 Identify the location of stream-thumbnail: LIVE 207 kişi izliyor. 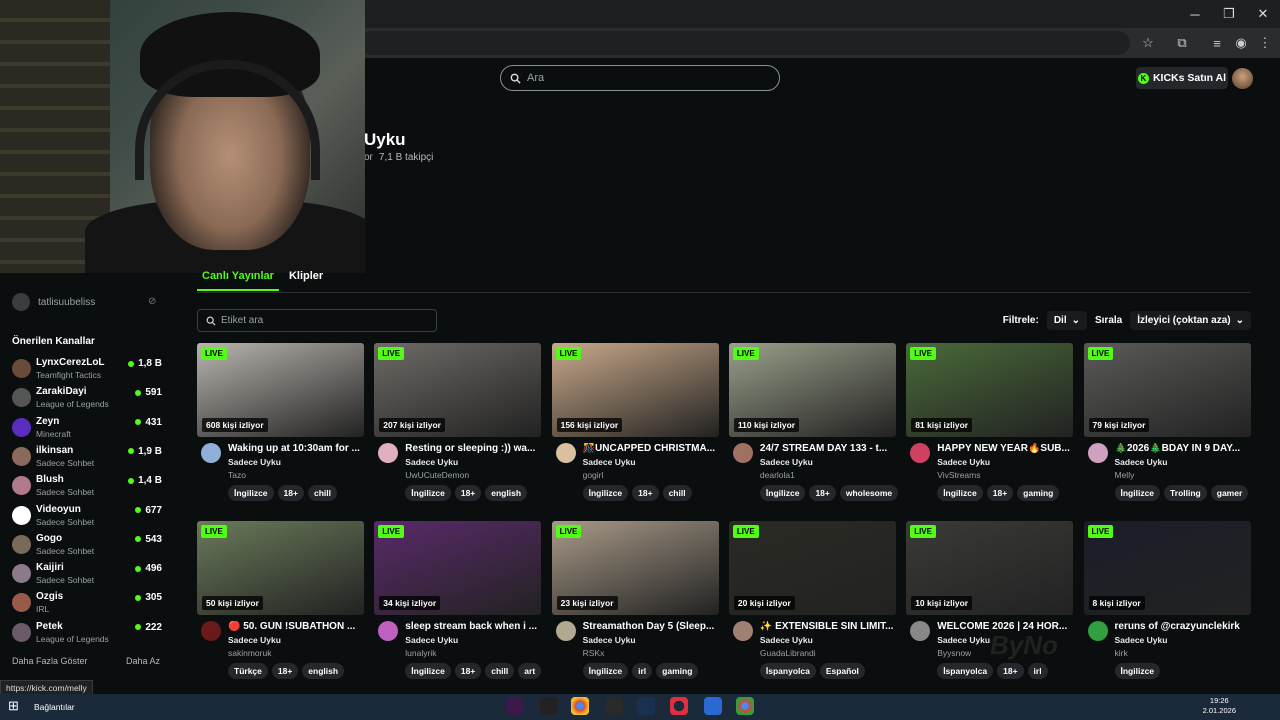
(458, 390).